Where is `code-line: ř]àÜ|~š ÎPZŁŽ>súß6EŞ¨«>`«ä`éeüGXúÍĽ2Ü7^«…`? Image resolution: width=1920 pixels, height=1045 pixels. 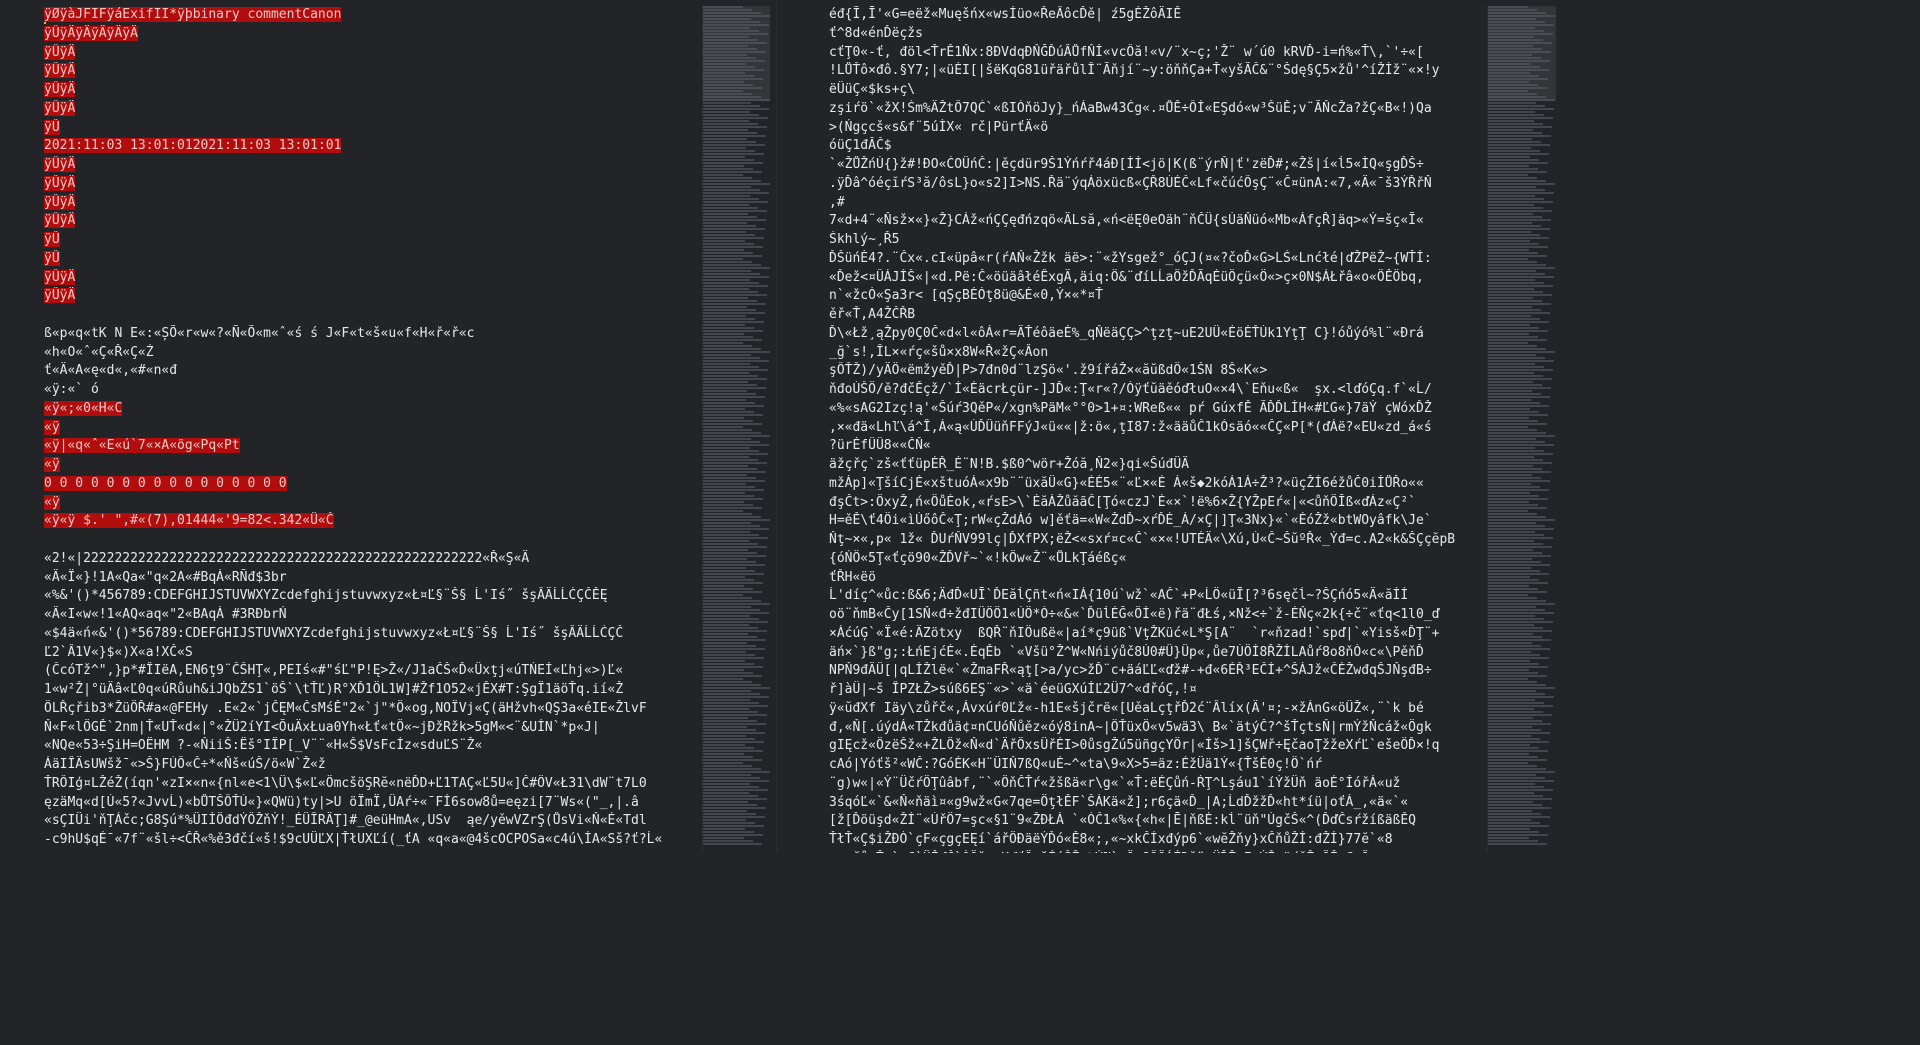
code-line: ř]àÜ|~š ÎPZŁŽ>súß6EŞ¨«>`«ä`éeüGXúÍĽ2Ü7^«… is located at coordinates (1157, 690).